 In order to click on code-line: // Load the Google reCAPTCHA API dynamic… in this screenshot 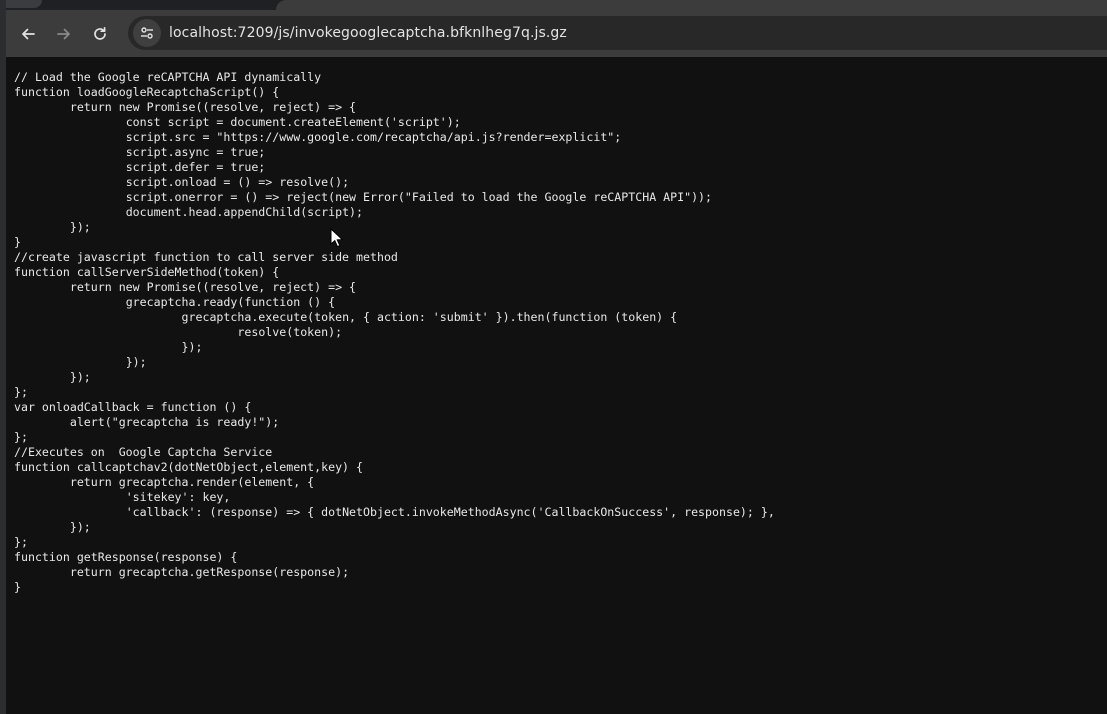, I will do `click(168, 77)`.